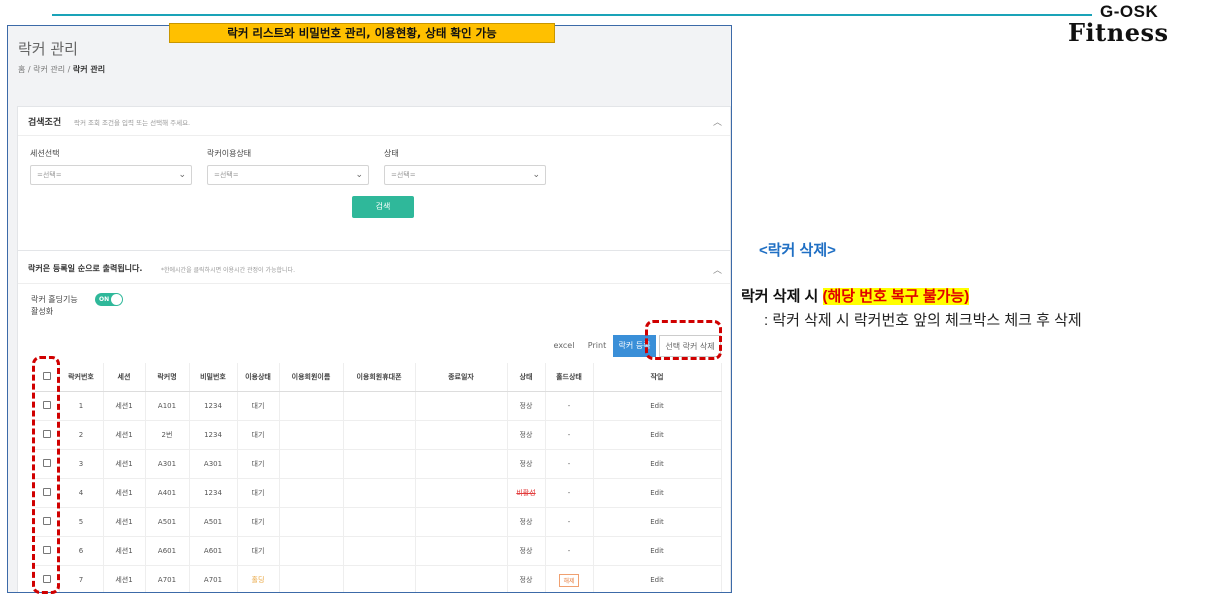 The width and height of the screenshot is (1220, 603). I want to click on locker-name: A501, so click(167, 522).